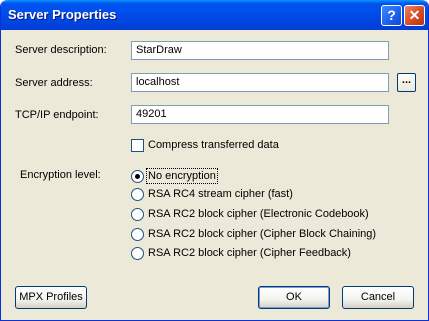 This screenshot has width=429, height=321. Describe the element at coordinates (137, 145) in the screenshot. I see `compress-checkbox` at that location.